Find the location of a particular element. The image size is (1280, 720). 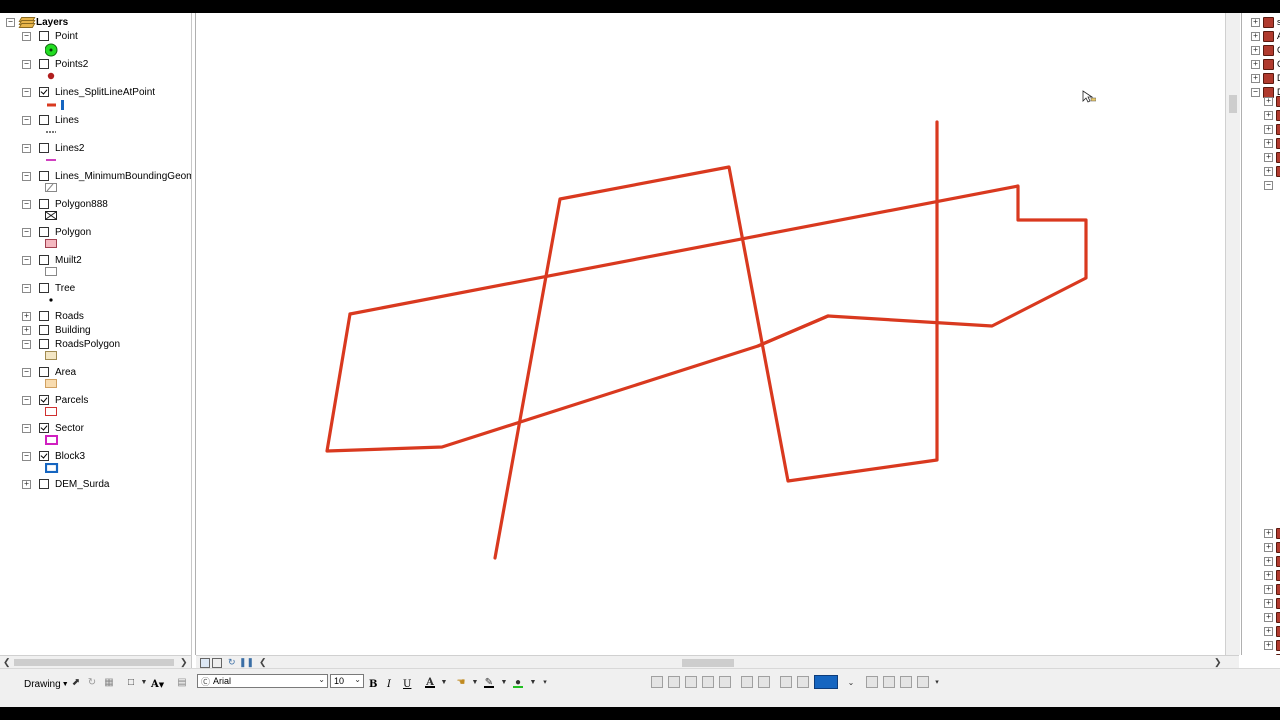

edit-vertices-icon: ▤ is located at coordinates (182, 682).